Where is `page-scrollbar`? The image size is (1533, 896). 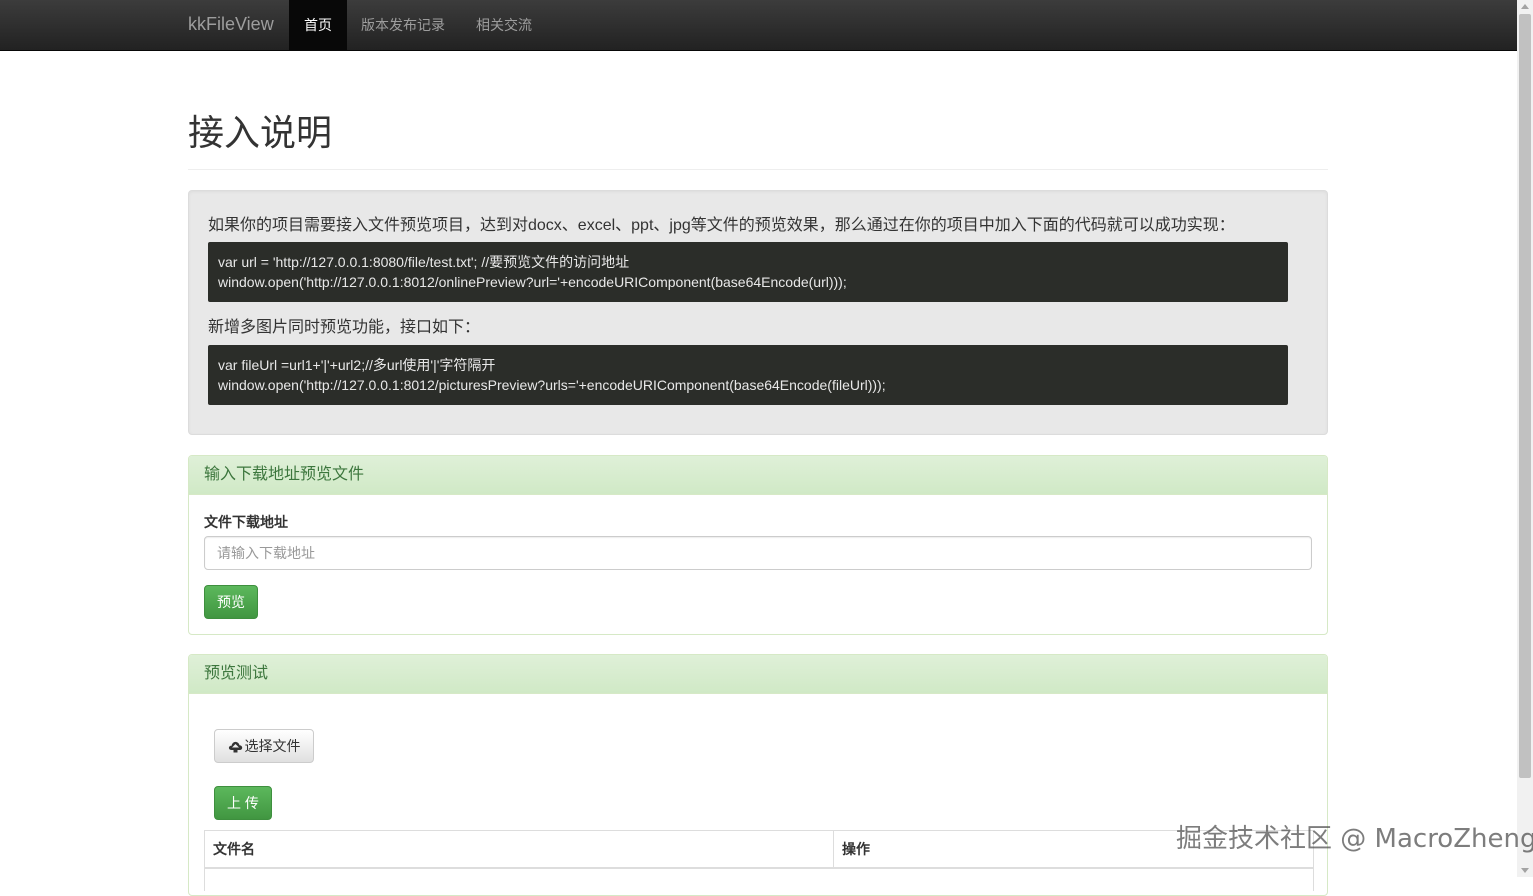 page-scrollbar is located at coordinates (1525, 438).